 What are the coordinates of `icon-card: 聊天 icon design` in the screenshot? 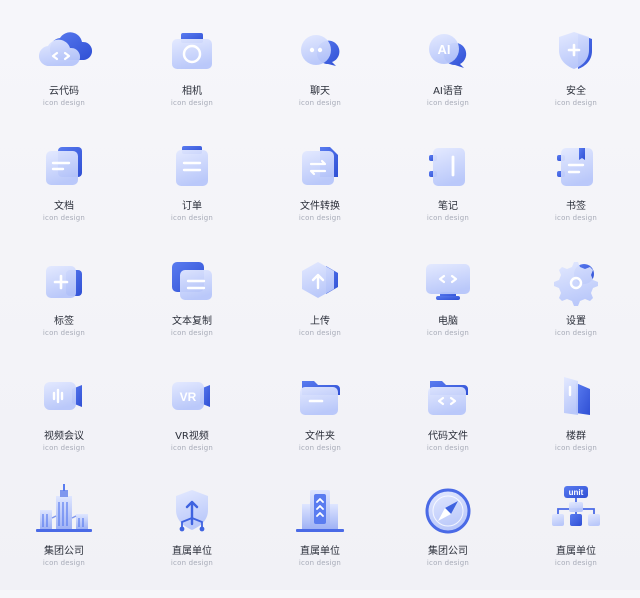 It's located at (320, 65).